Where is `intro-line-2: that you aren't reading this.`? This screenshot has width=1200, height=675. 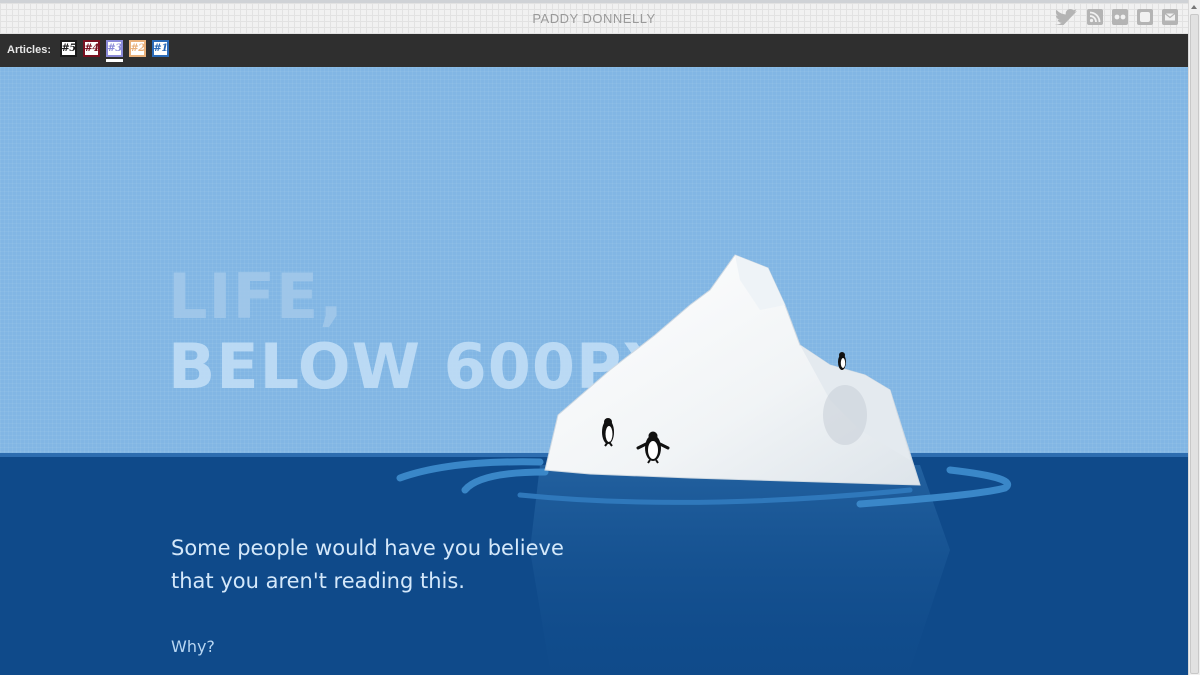
intro-line-2: that you aren't reading this. is located at coordinates (318, 581).